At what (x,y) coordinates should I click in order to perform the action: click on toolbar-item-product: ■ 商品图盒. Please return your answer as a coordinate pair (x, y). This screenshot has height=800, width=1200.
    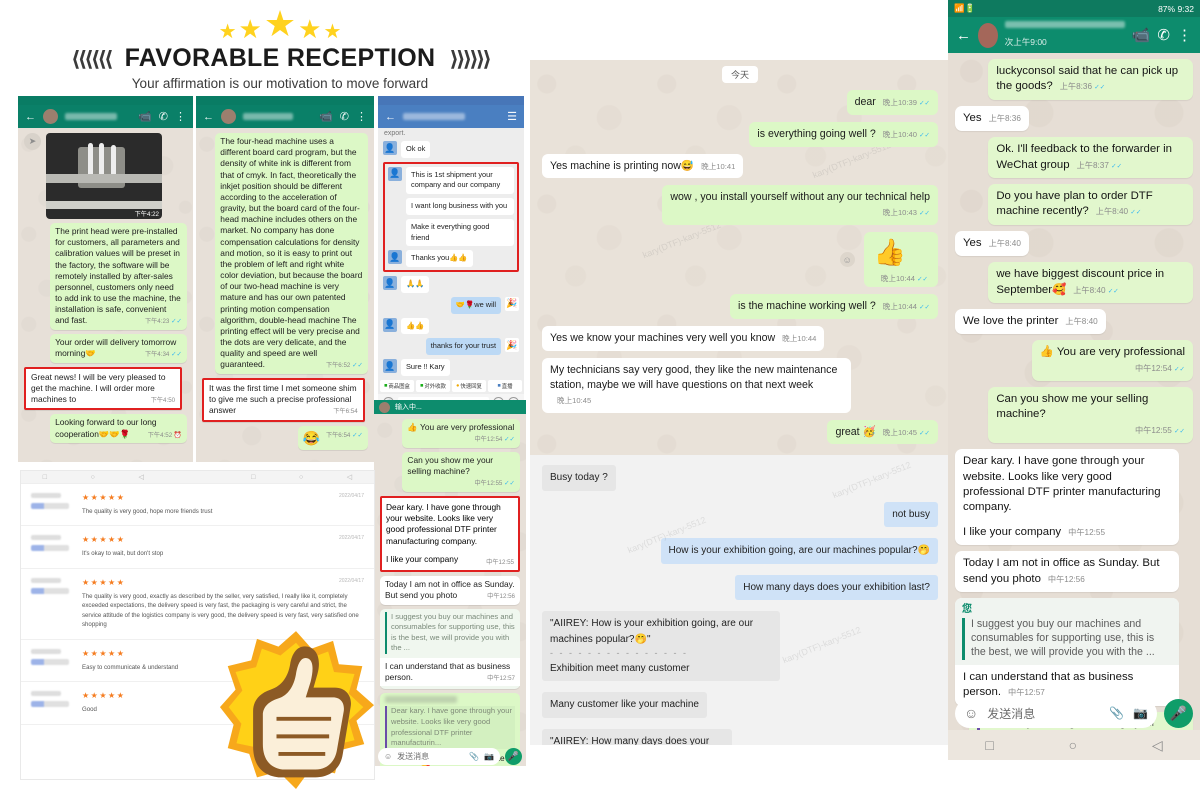
    Looking at the image, I should click on (397, 385).